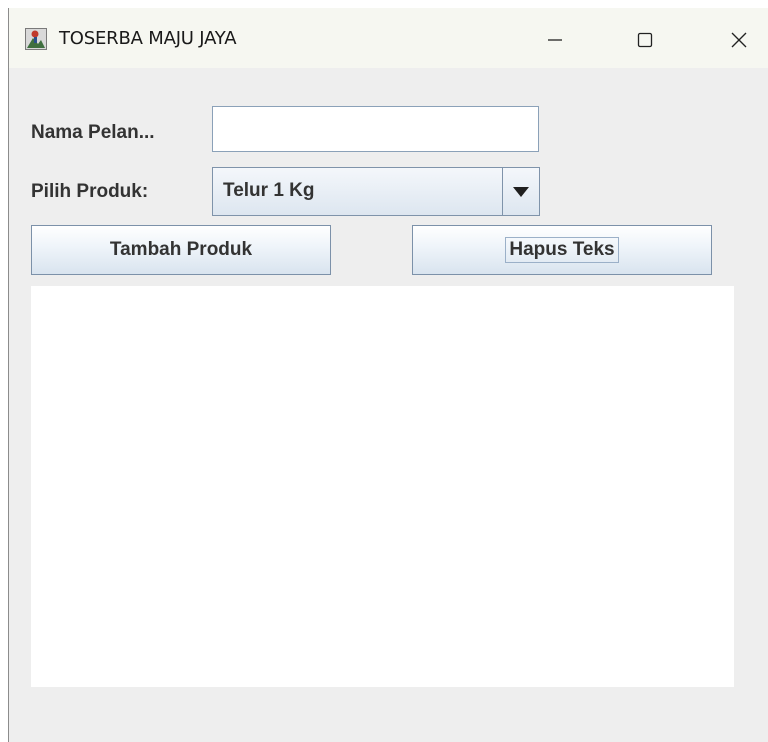 The image size is (768, 742). Describe the element at coordinates (376, 191) in the screenshot. I see `product-select: Telur 1 Kg` at that location.